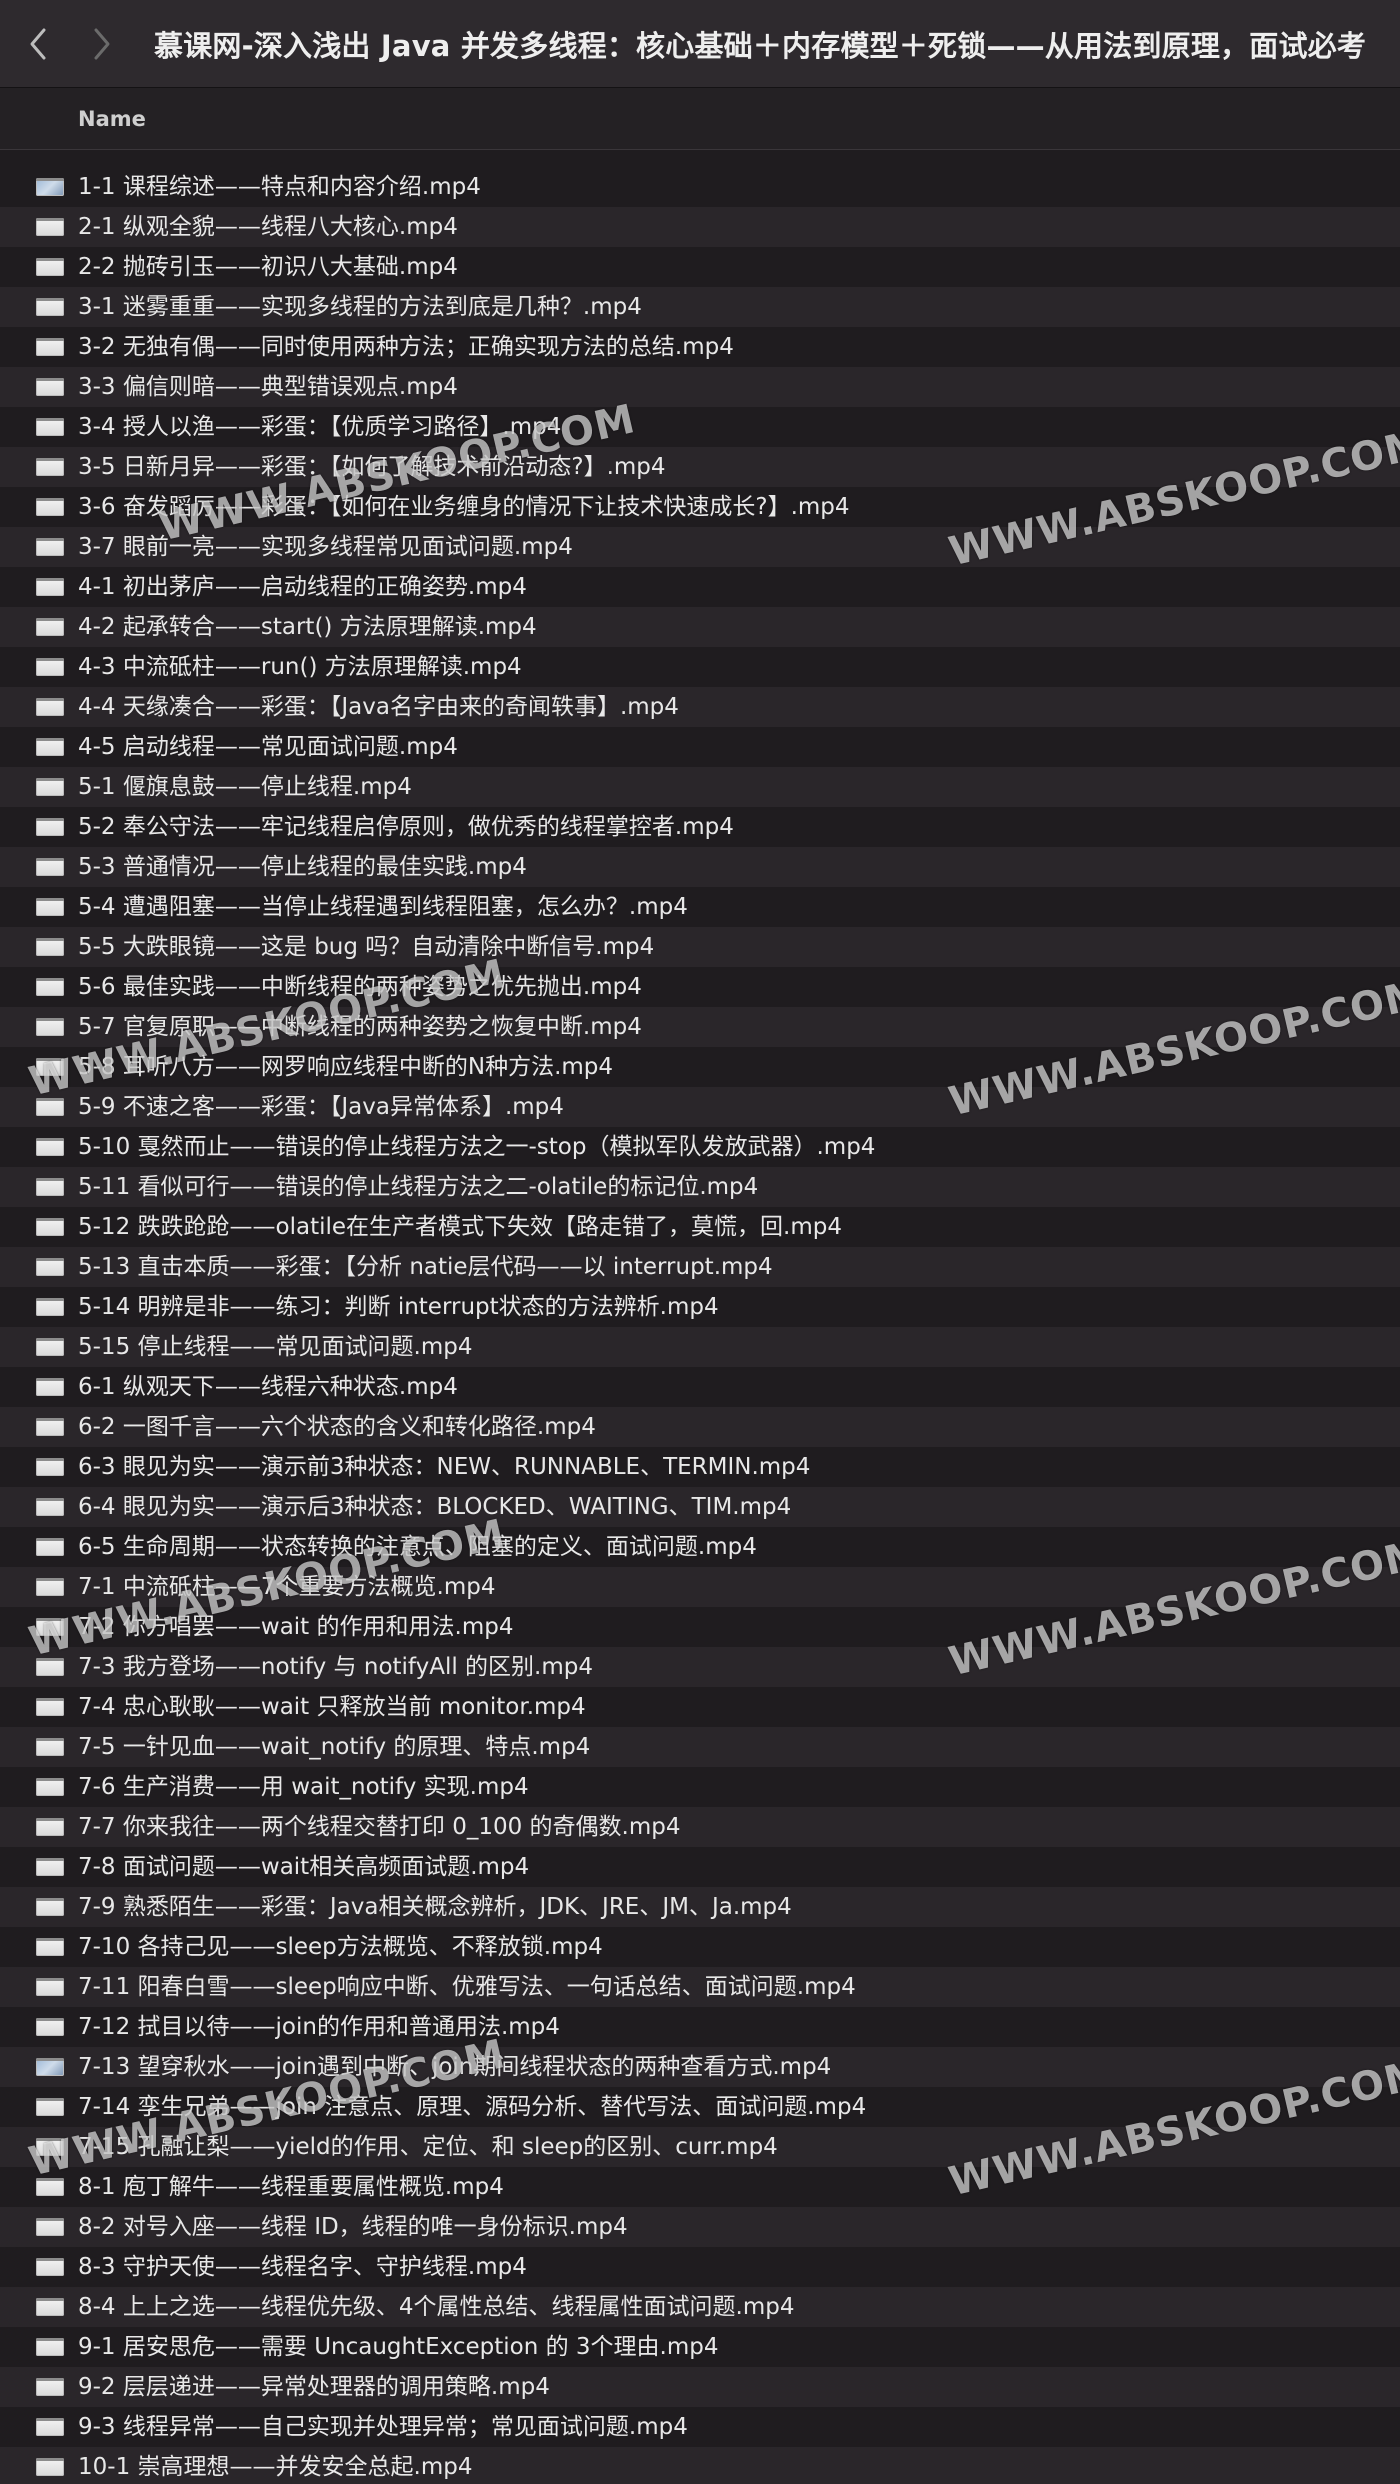 This screenshot has width=1400, height=2484. What do you see at coordinates (700, 1667) in the screenshot?
I see `file-row: 7-3 我方登场——notify 与 notifyAll 的区别.mp4` at bounding box center [700, 1667].